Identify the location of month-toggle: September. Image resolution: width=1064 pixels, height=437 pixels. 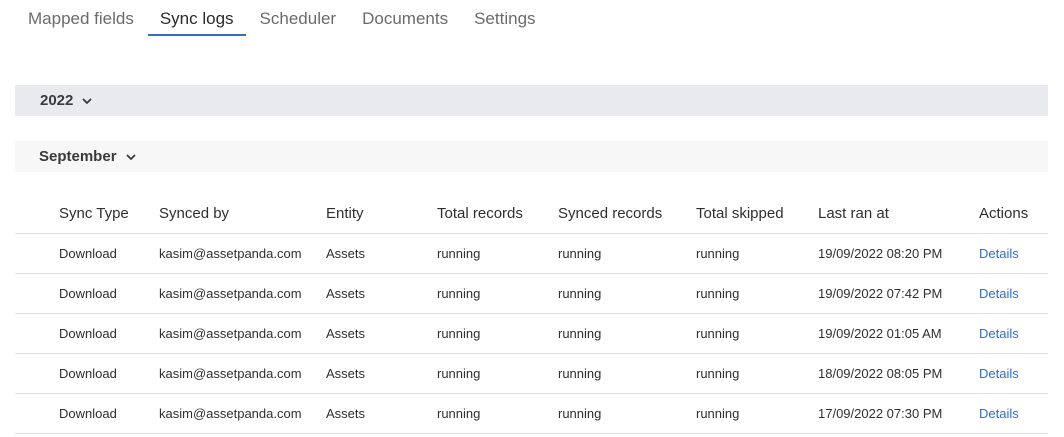
(88, 156).